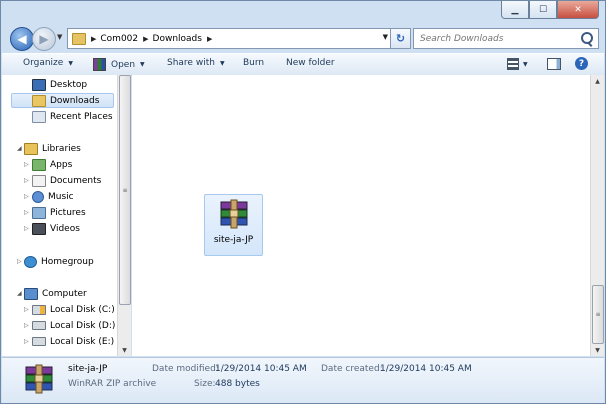 This screenshot has height=404, width=606. What do you see at coordinates (400, 38) in the screenshot?
I see `refresh-button: ↻` at bounding box center [400, 38].